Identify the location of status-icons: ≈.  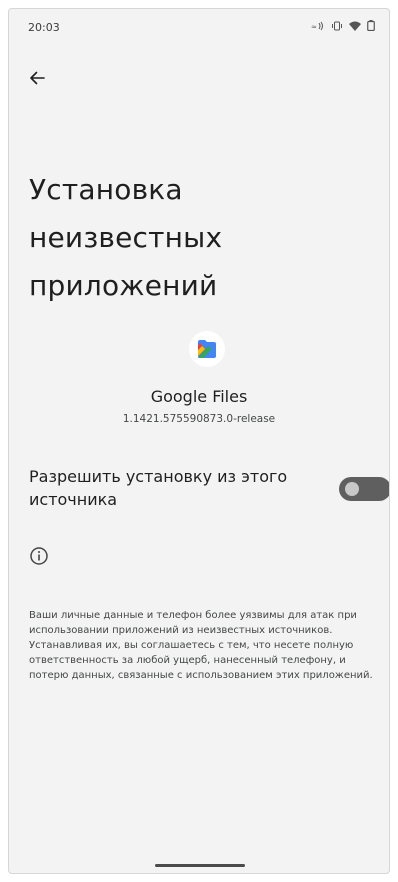
(343, 25).